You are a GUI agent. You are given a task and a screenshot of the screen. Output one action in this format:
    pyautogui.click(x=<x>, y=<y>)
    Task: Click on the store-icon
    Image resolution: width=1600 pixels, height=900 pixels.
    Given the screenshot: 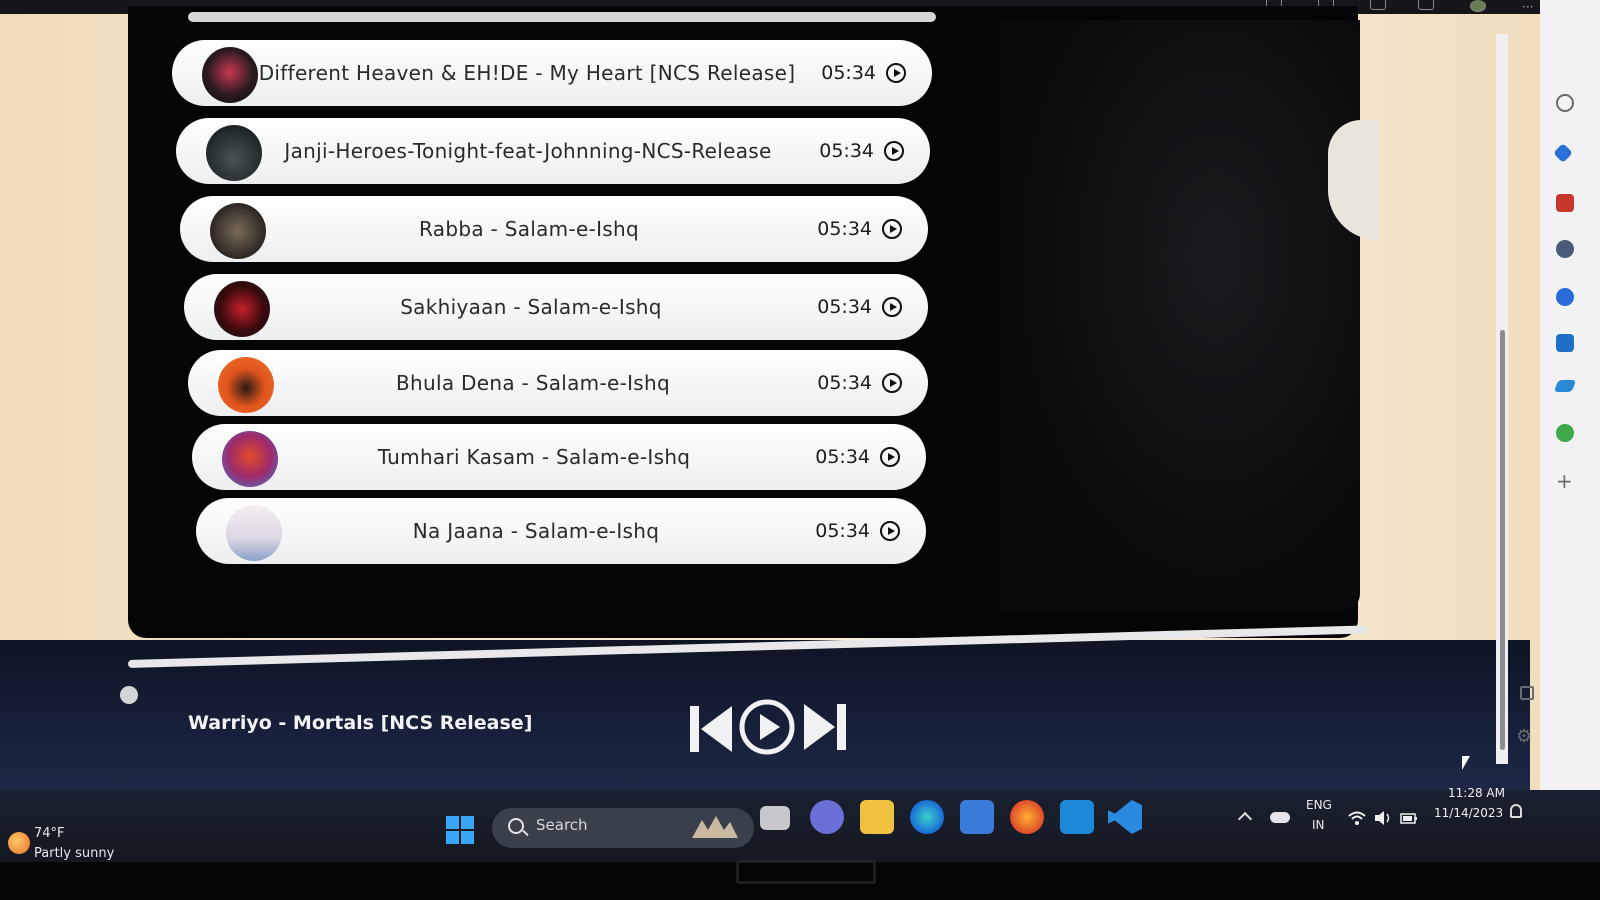 What is the action you would take?
    pyautogui.click(x=977, y=817)
    